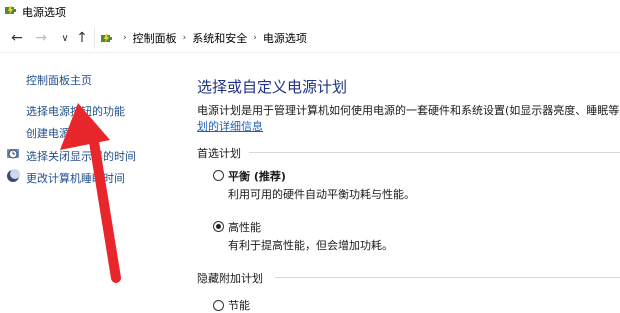 This screenshot has width=620, height=313. I want to click on sidebar-item-home: 控制面板主页, so click(59, 80).